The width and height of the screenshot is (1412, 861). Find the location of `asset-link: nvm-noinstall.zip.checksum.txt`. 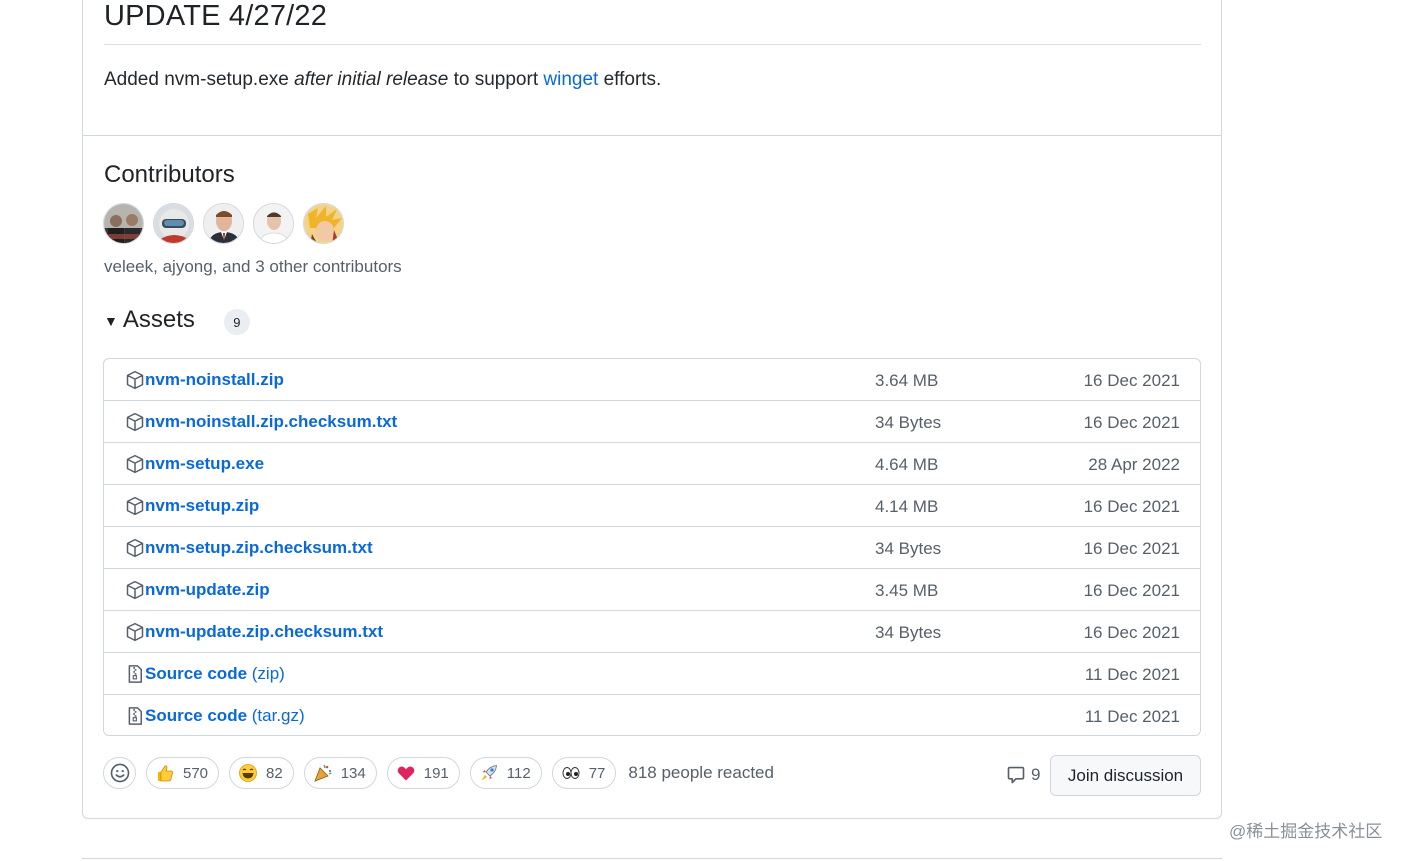

asset-link: nvm-noinstall.zip.checksum.txt is located at coordinates (271, 422).